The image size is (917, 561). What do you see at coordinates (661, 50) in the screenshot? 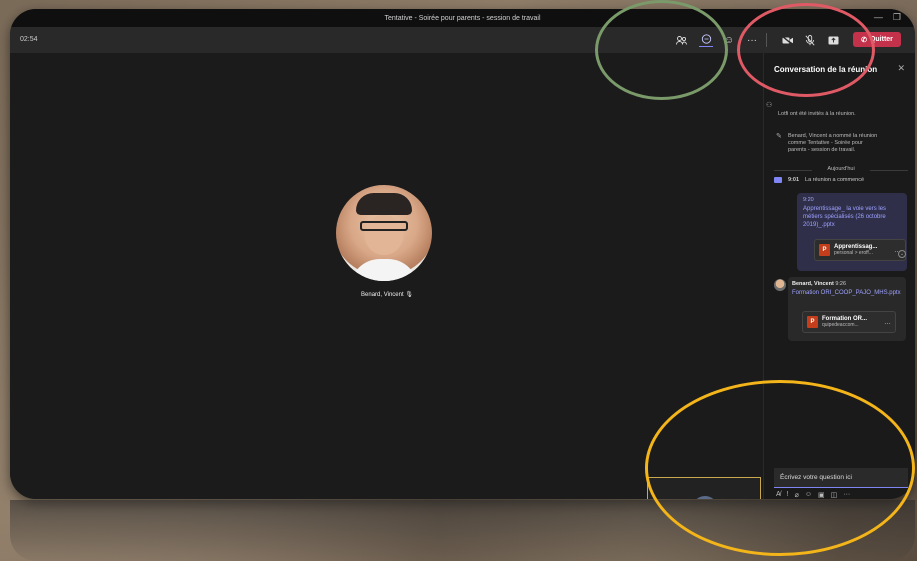
I see `green-annotation-circle` at bounding box center [661, 50].